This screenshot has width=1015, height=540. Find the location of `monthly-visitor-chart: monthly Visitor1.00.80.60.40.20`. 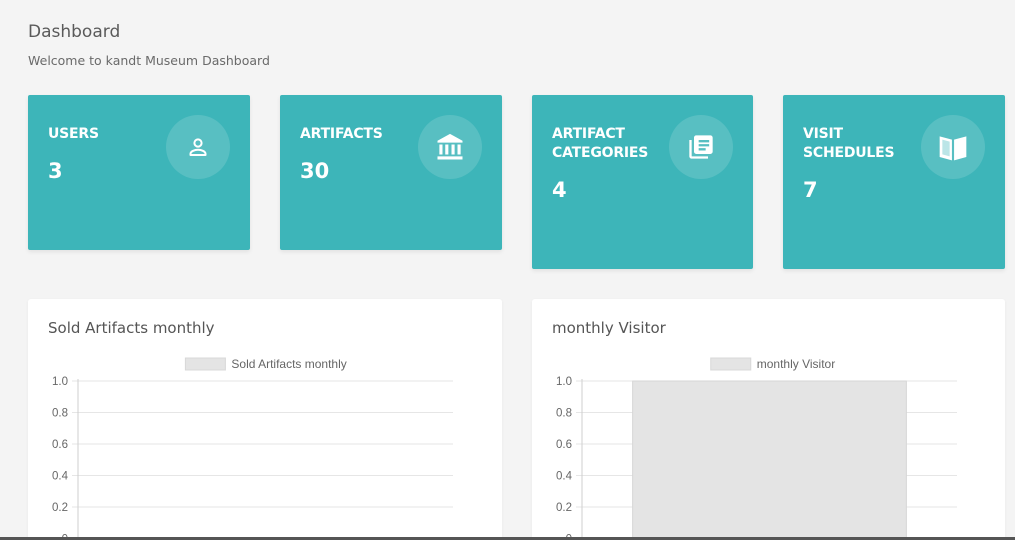

monthly-visitor-chart: monthly Visitor1.00.80.60.40.20 is located at coordinates (756, 448).